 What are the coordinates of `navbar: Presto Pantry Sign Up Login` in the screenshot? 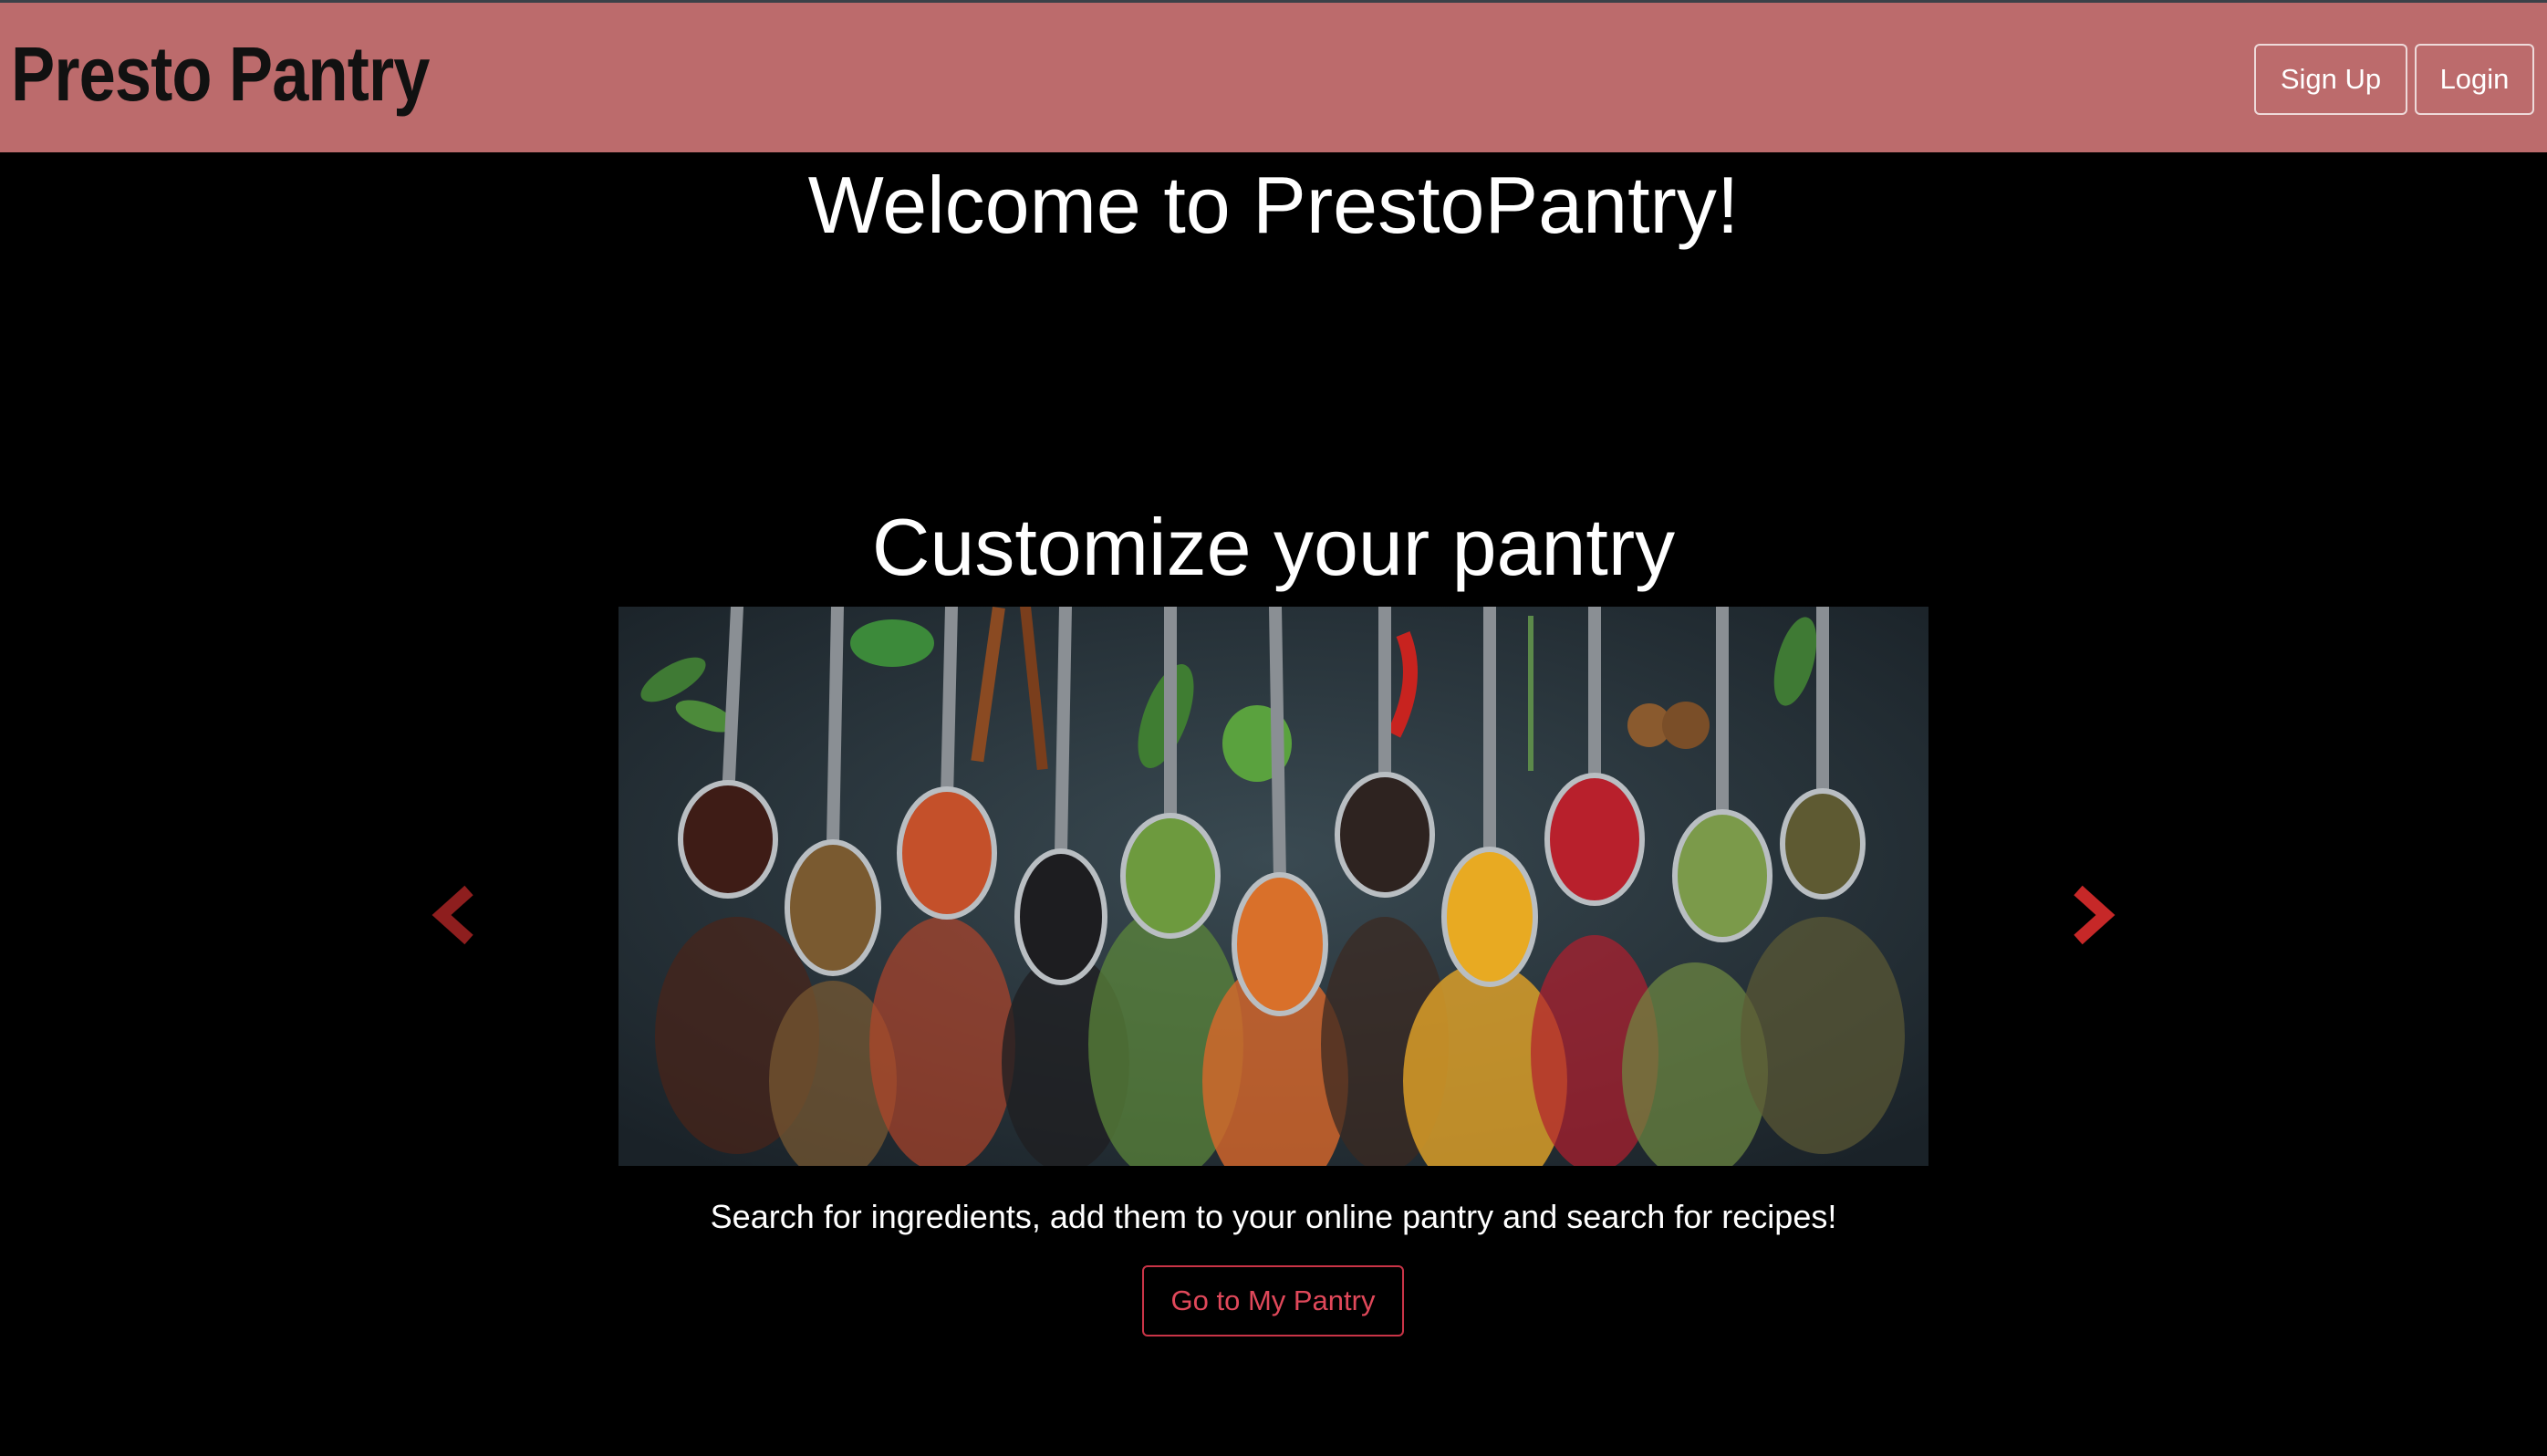 It's located at (1274, 77).